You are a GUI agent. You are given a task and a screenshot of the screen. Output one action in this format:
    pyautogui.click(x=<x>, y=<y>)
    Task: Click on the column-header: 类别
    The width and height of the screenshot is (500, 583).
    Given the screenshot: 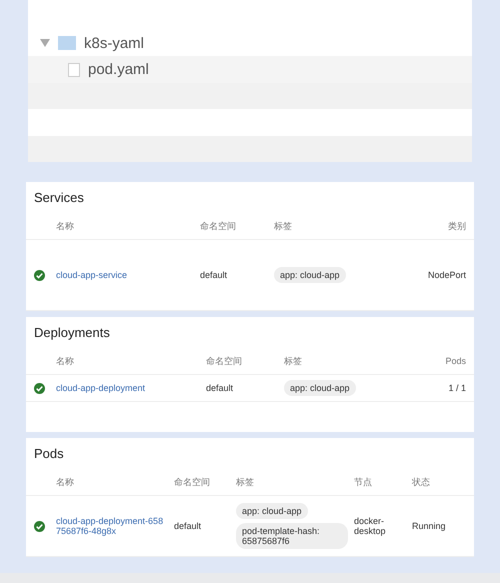 What is the action you would take?
    pyautogui.click(x=457, y=226)
    